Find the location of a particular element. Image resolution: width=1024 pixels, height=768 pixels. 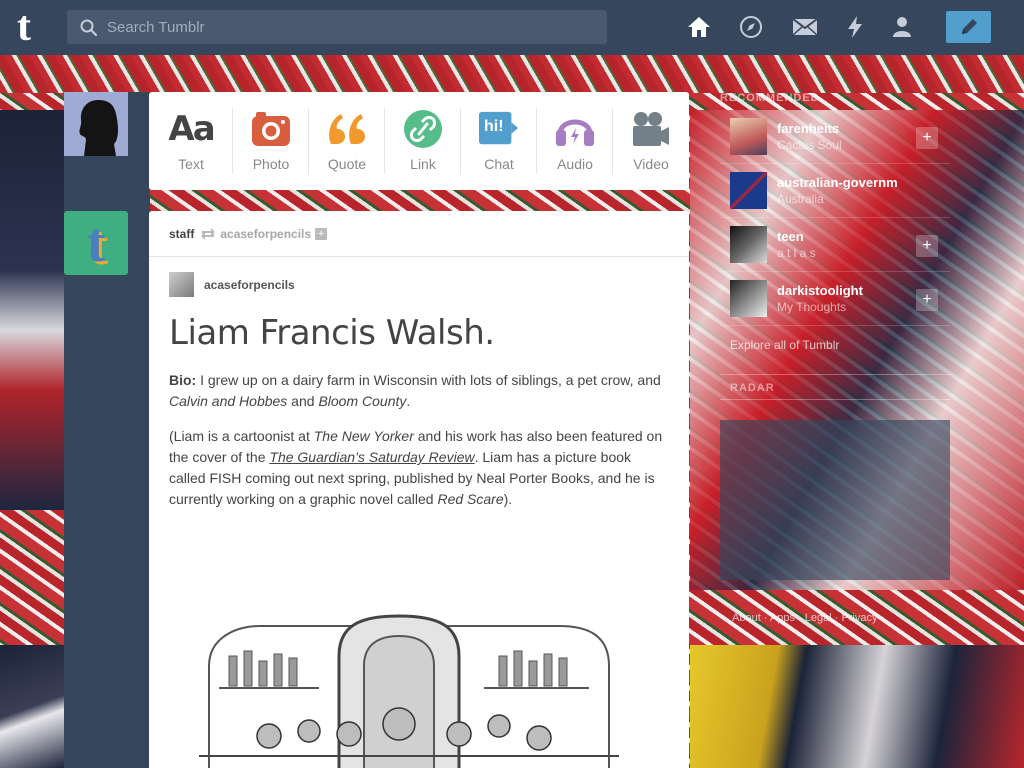

reblogged-from-link: acaseforpencils is located at coordinates (265, 234).